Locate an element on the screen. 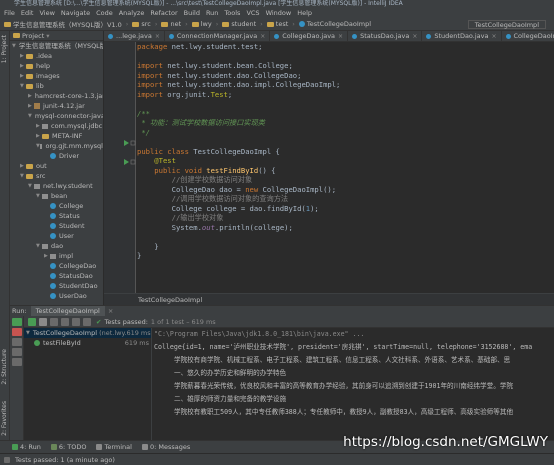  editor-tab: CollegeDaoImpl.java× is located at coordinates (528, 36).